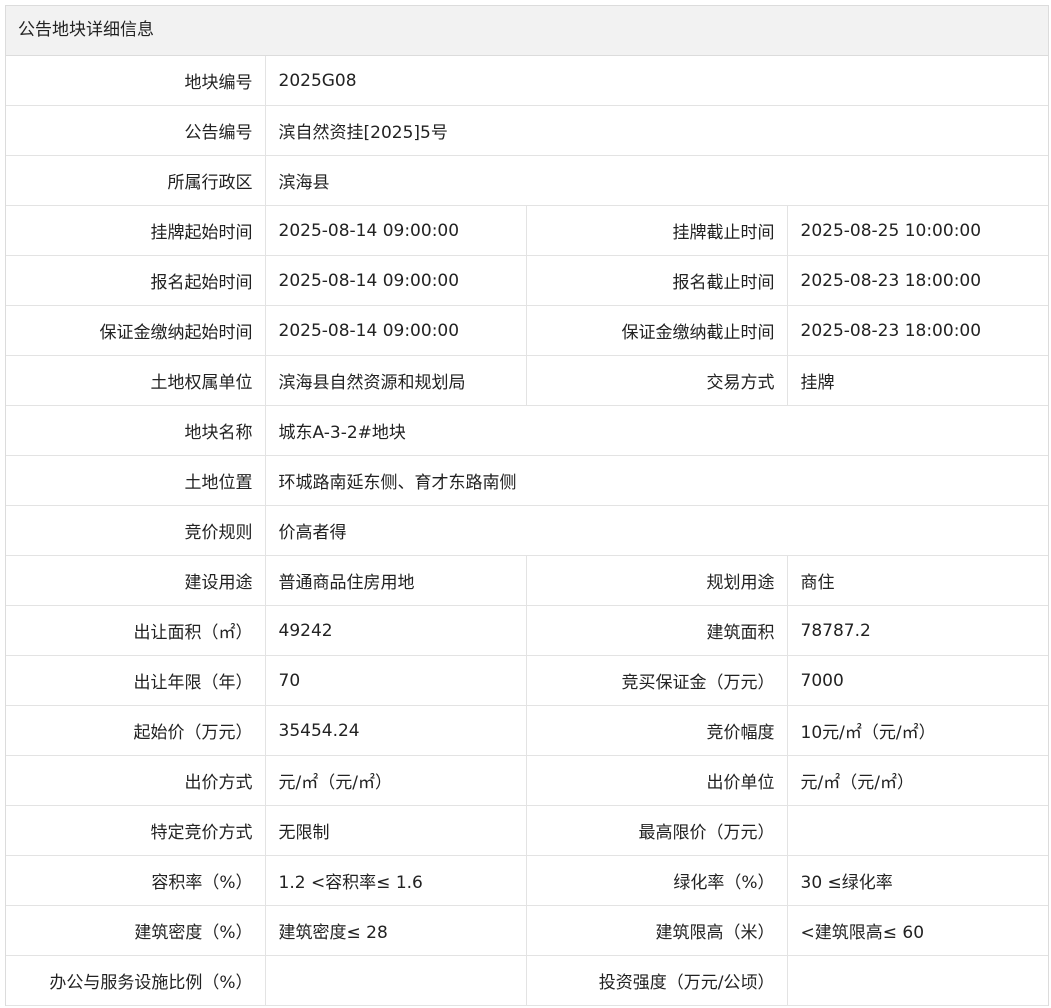 Image resolution: width=1051 pixels, height=1008 pixels. What do you see at coordinates (136, 830) in the screenshot?
I see `field-label: 特定竞价方式` at bounding box center [136, 830].